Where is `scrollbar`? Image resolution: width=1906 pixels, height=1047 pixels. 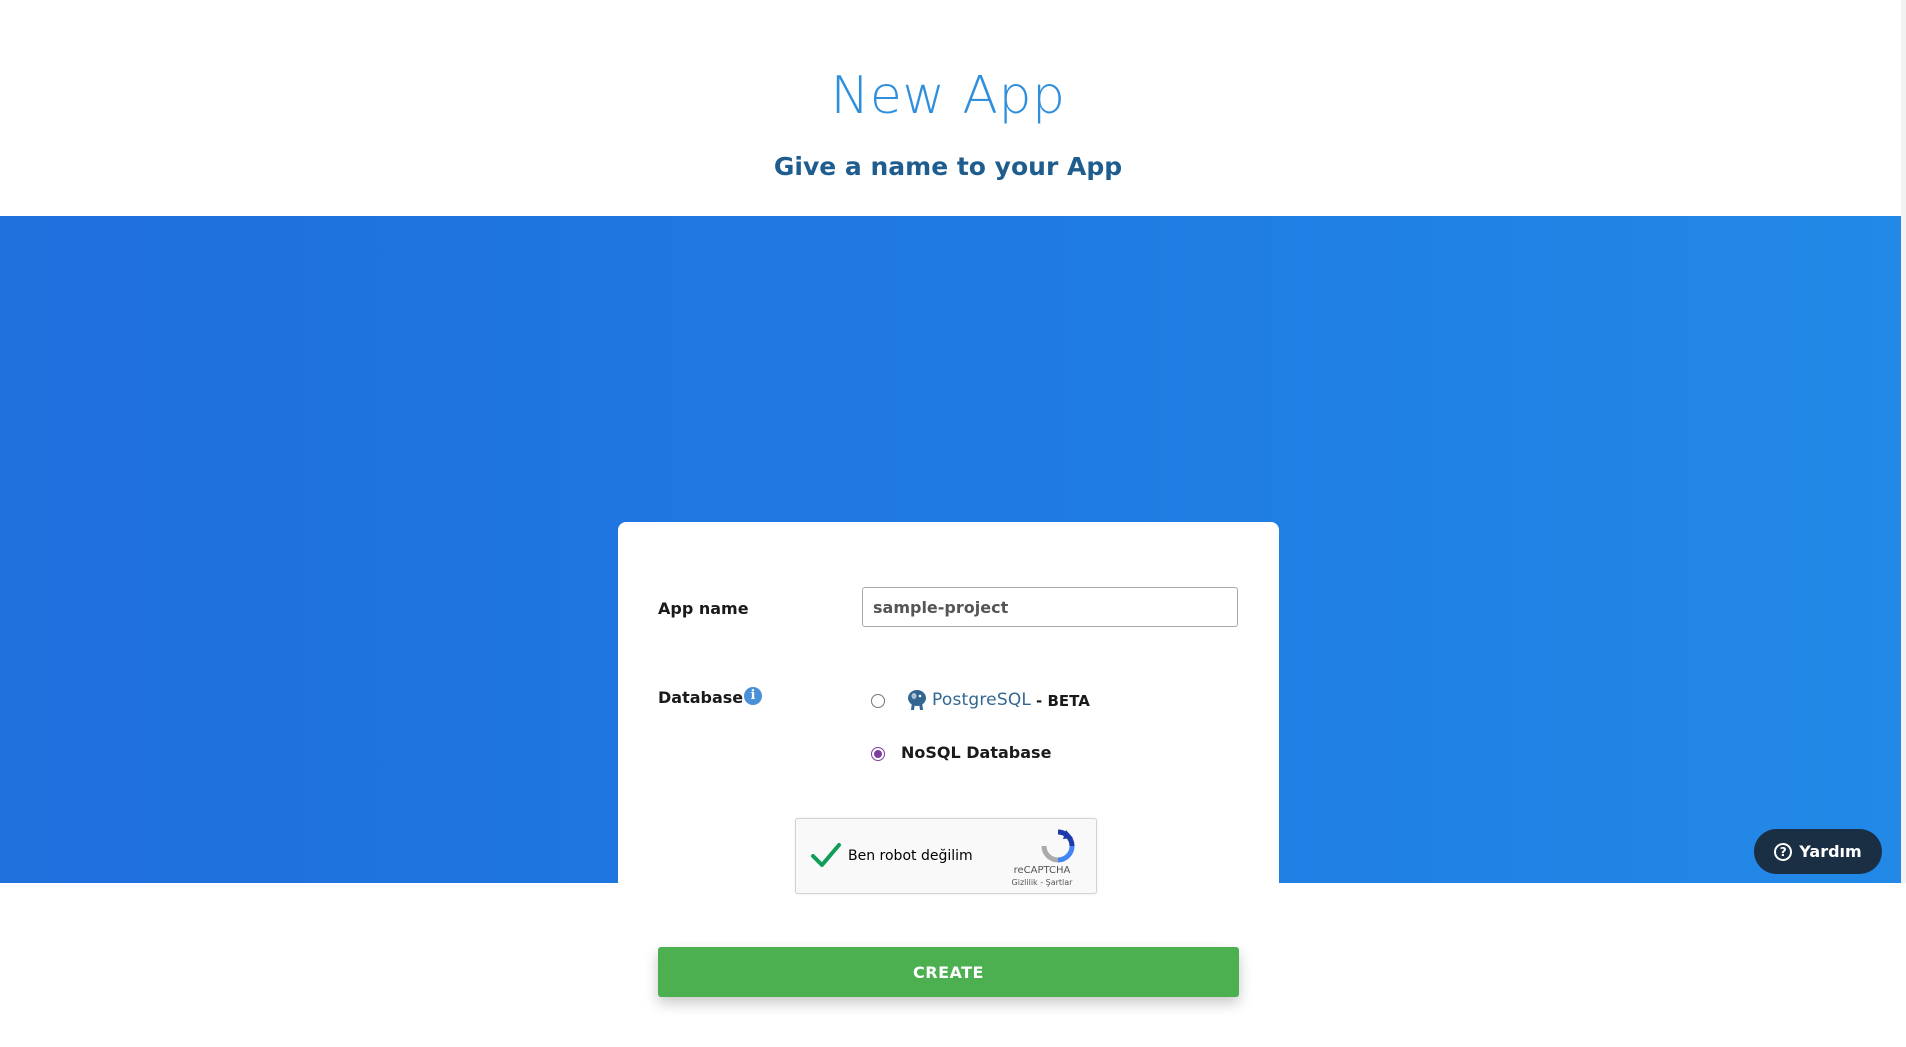
scrollbar is located at coordinates (1903, 441).